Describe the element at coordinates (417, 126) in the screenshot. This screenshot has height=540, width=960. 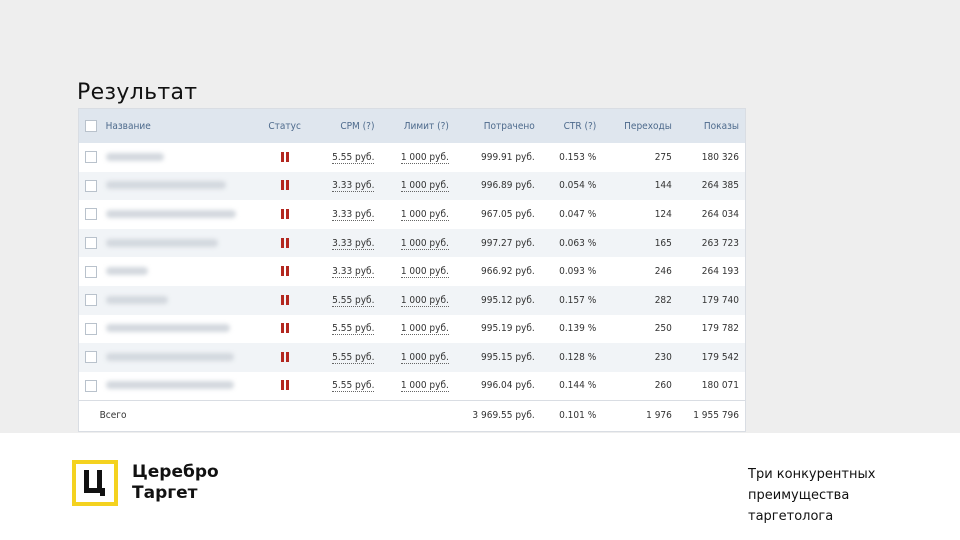
I see `header-limit: Лимит (?)` at that location.